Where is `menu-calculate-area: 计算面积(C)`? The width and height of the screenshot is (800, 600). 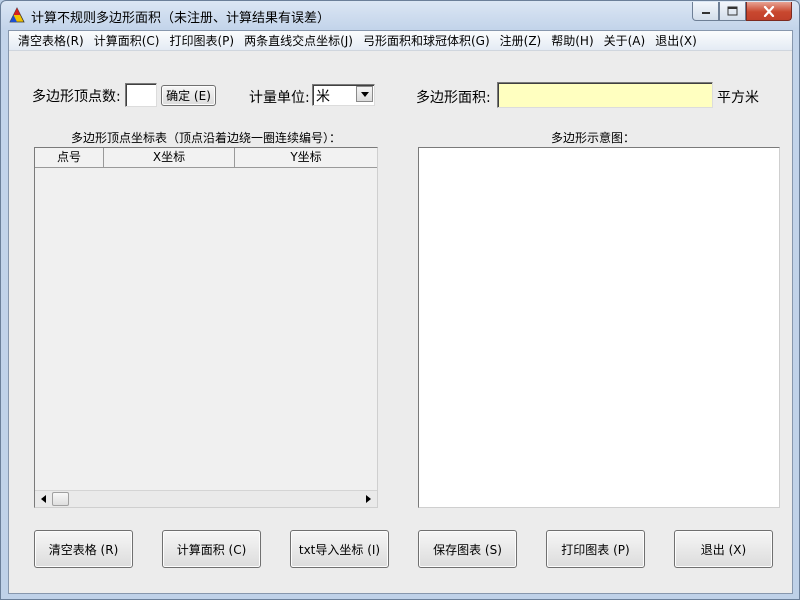
menu-calculate-area: 计算面积(C) is located at coordinates (127, 41).